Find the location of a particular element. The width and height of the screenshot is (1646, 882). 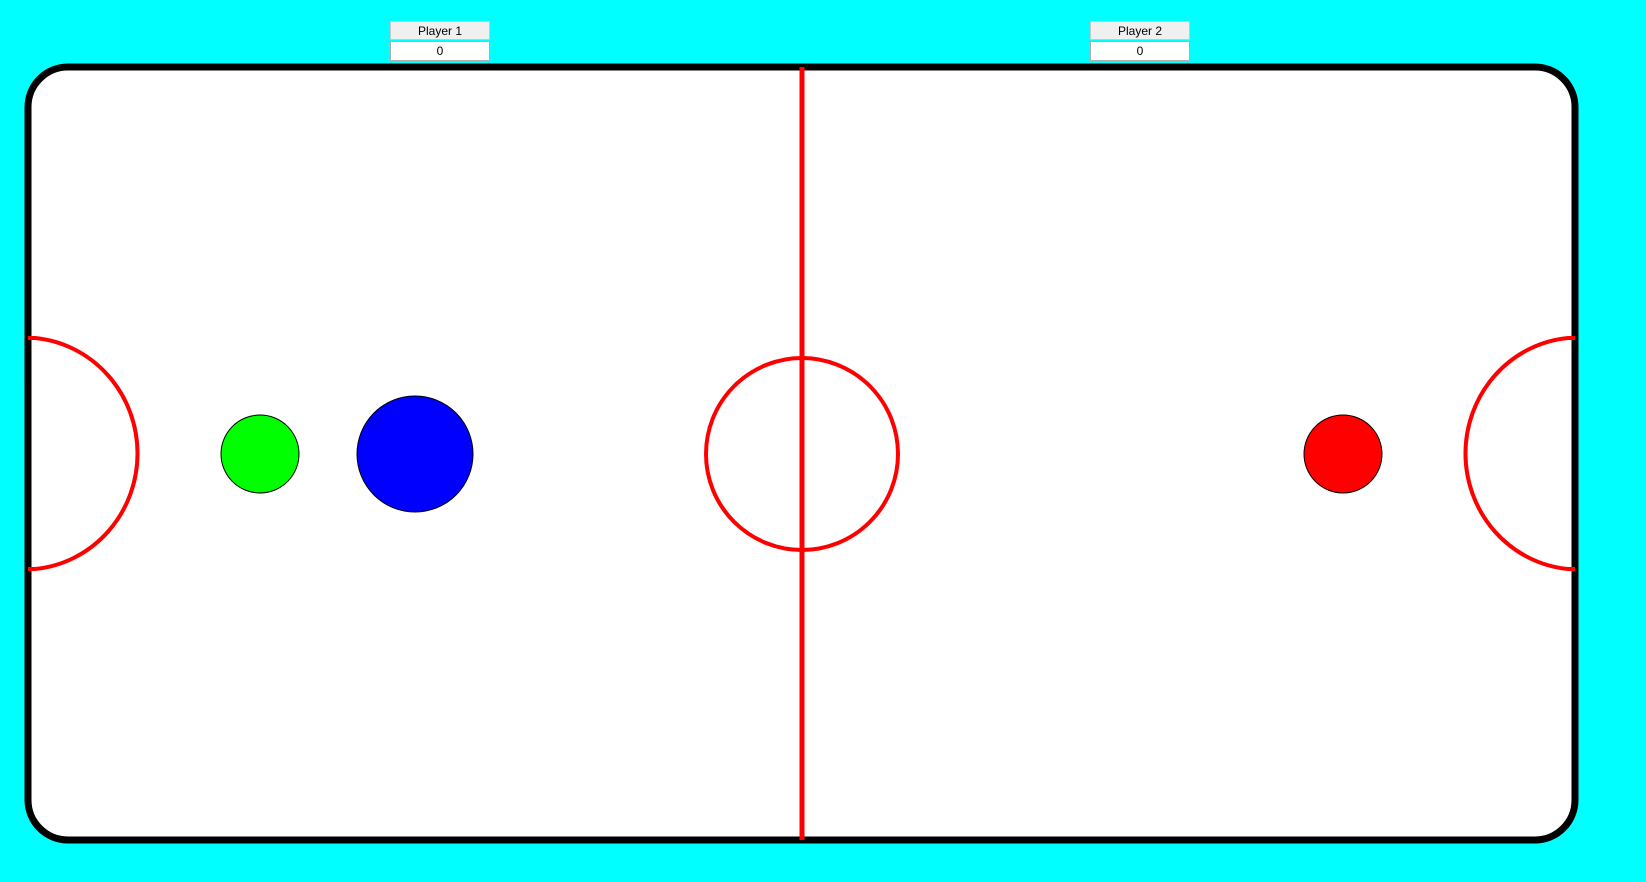

player1-mallet is located at coordinates (415, 454).